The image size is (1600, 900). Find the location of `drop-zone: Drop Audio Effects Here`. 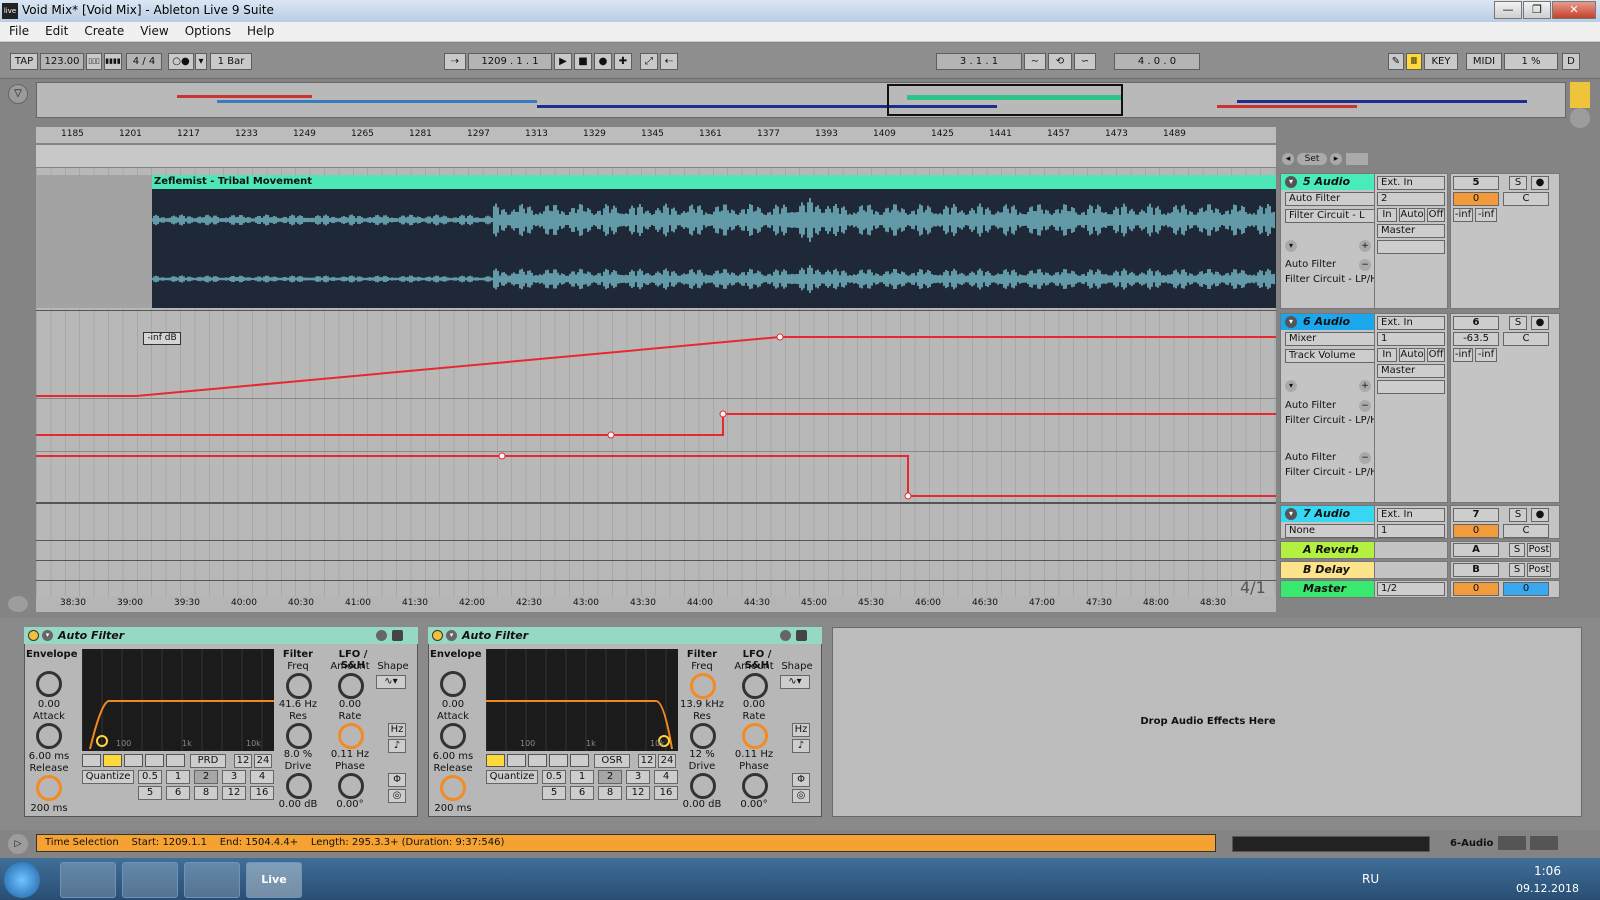

drop-zone: Drop Audio Effects Here is located at coordinates (1207, 722).